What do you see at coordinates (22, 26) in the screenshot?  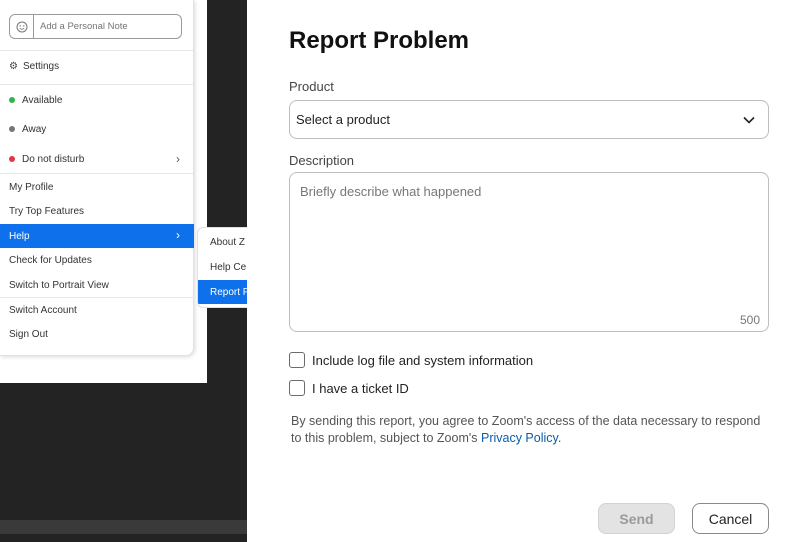 I see `emoji-icon` at bounding box center [22, 26].